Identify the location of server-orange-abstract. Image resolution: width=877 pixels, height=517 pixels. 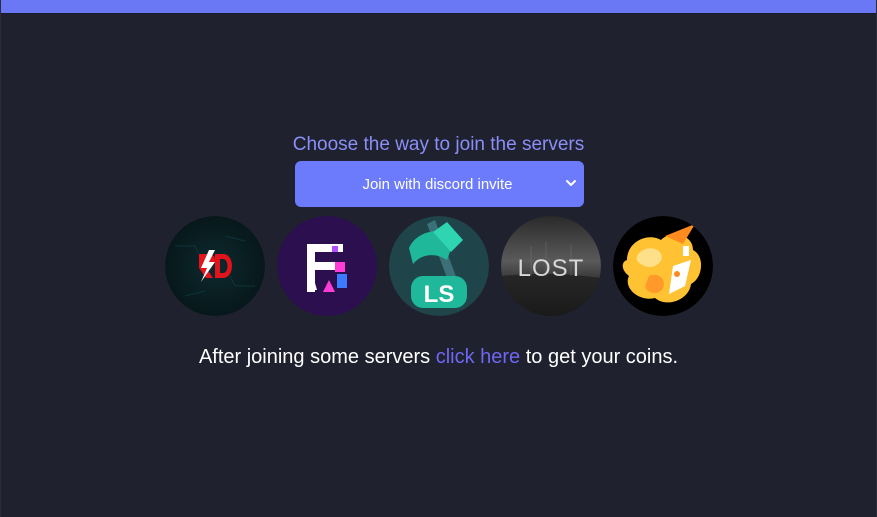
(663, 266).